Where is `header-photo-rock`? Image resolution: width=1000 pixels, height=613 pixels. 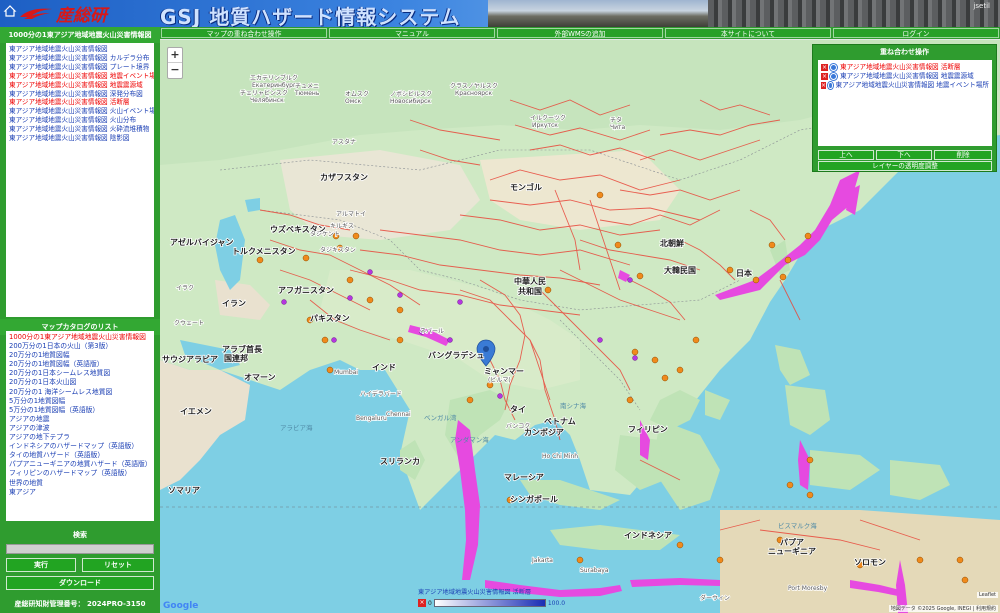 header-photo-rock is located at coordinates (854, 13).